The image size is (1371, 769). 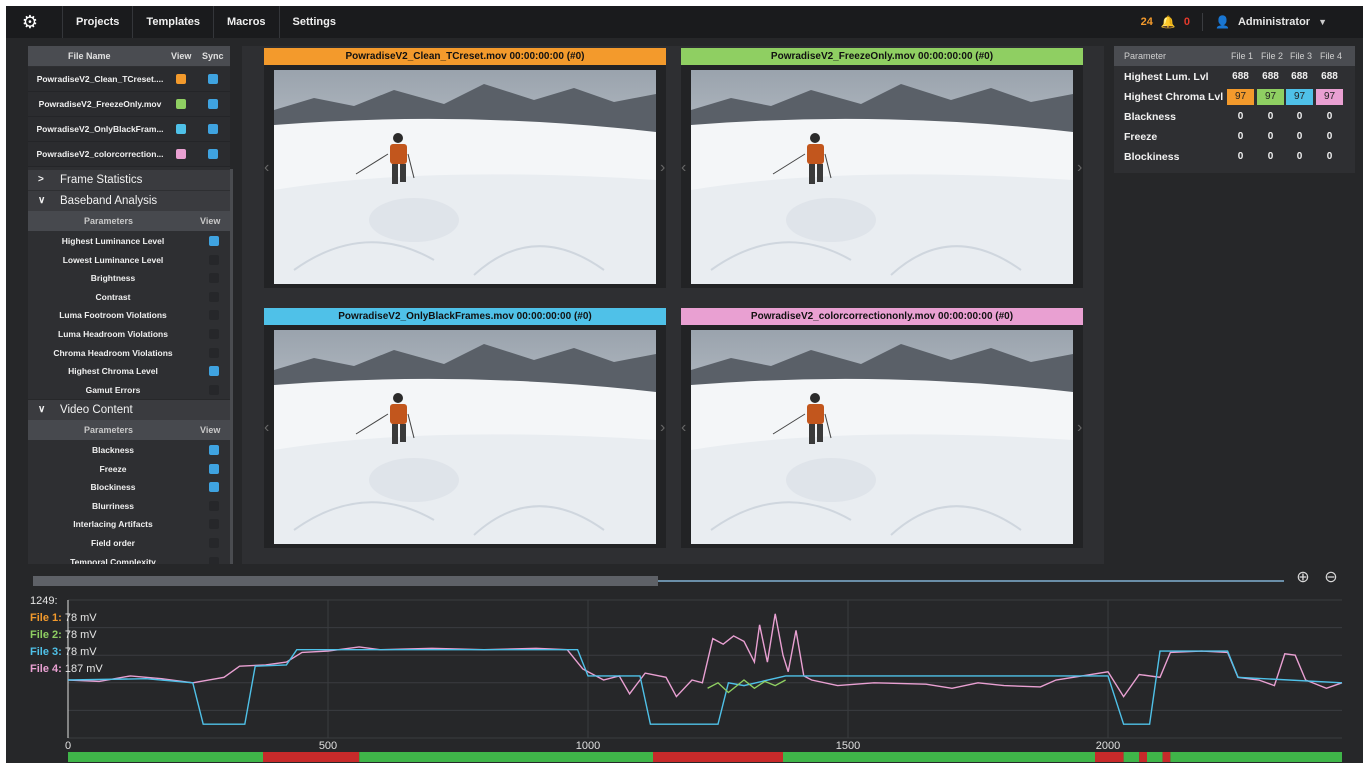 I want to click on param-row: Chroma Headroom Violations, so click(x=129, y=353).